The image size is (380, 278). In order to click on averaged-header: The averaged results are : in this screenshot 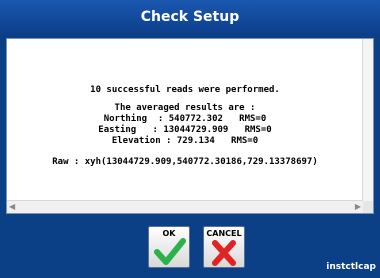, I will do `click(185, 108)`.